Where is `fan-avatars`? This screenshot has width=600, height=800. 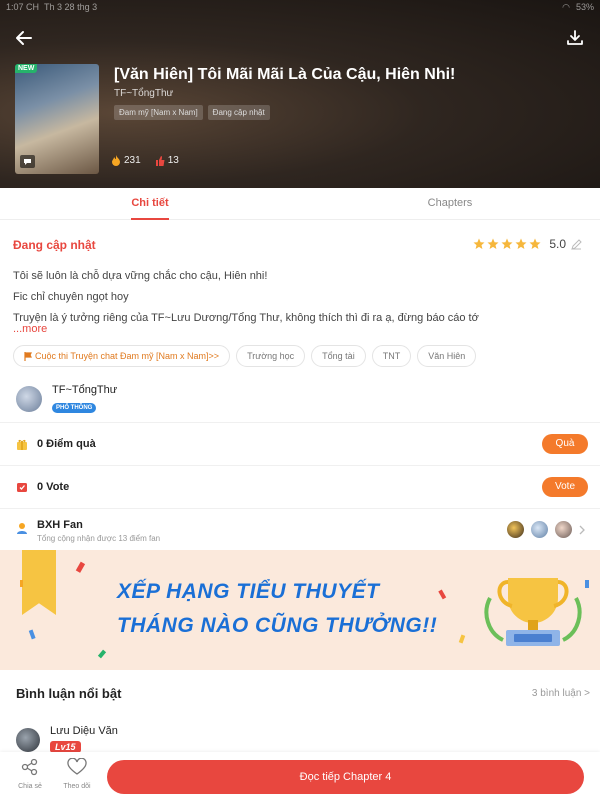 fan-avatars is located at coordinates (546, 529).